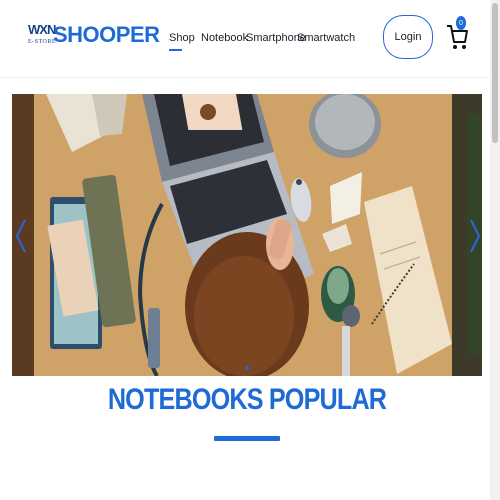  Describe the element at coordinates (495, 73) in the screenshot. I see `scrollbar-thumb` at that location.